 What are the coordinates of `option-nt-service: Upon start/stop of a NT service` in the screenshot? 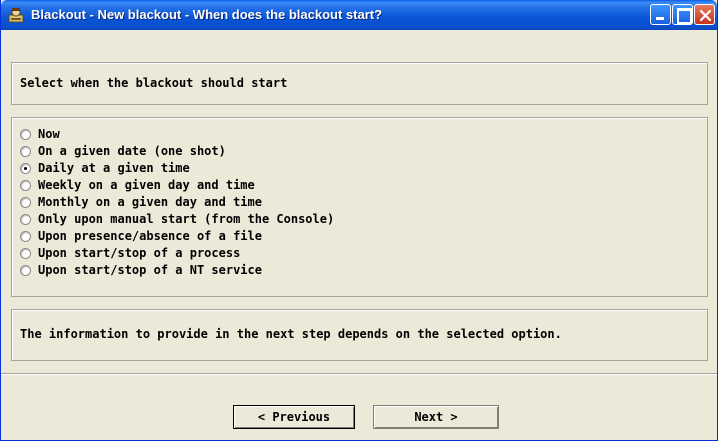 It's located at (141, 270).